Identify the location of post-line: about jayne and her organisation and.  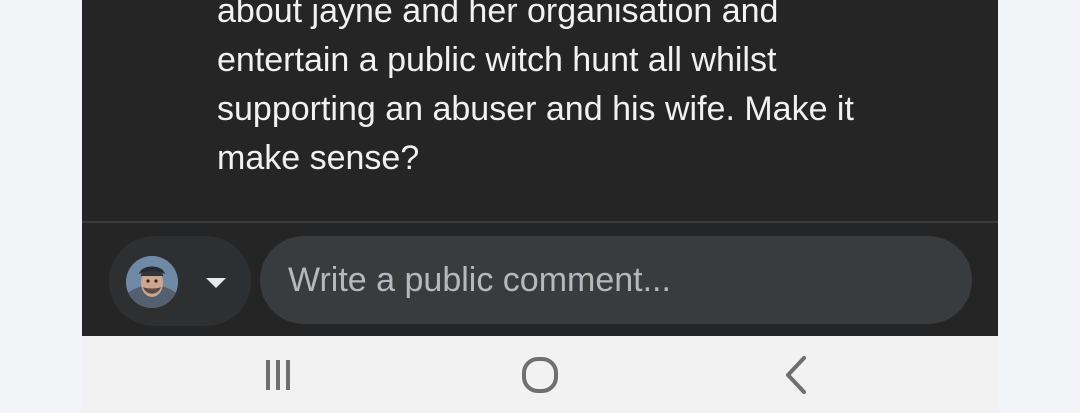
(498, 15).